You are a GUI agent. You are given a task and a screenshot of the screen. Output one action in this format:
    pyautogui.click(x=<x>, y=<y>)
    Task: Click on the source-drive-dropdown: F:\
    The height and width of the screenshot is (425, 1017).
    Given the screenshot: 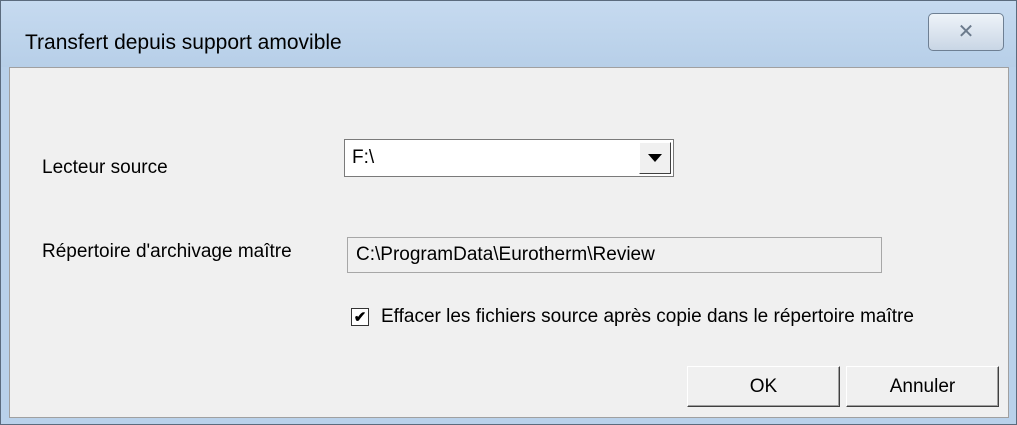 What is the action you would take?
    pyautogui.click(x=509, y=158)
    